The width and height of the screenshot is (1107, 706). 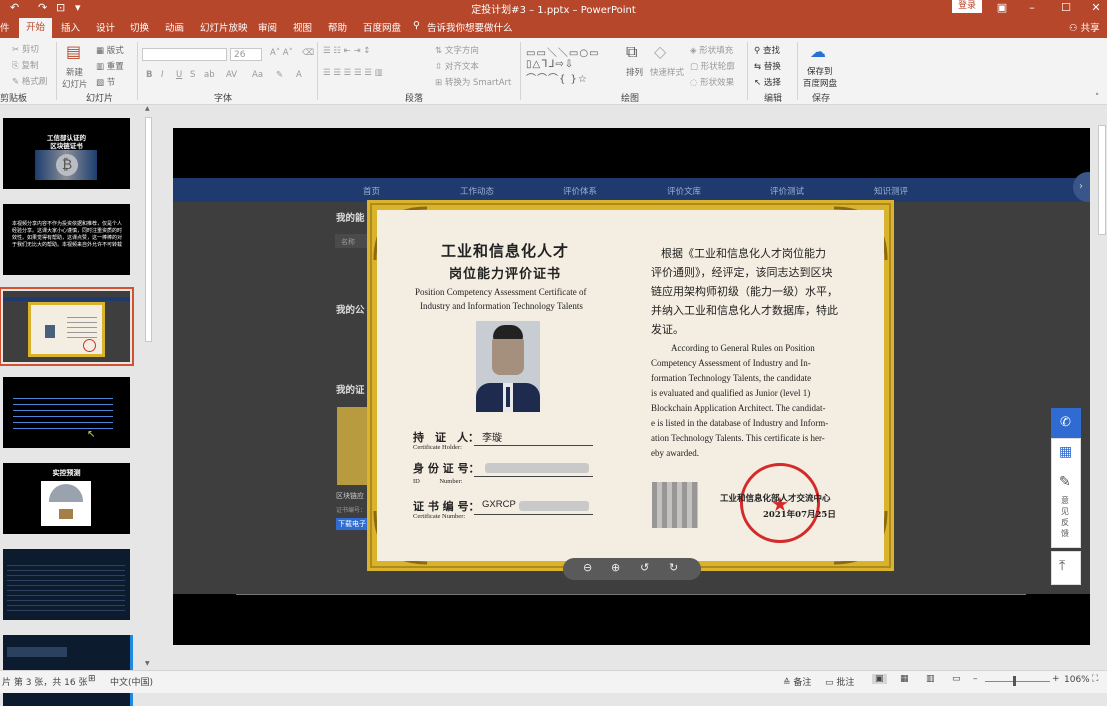 I want to click on section-button: ▧ 节, so click(x=105, y=82).